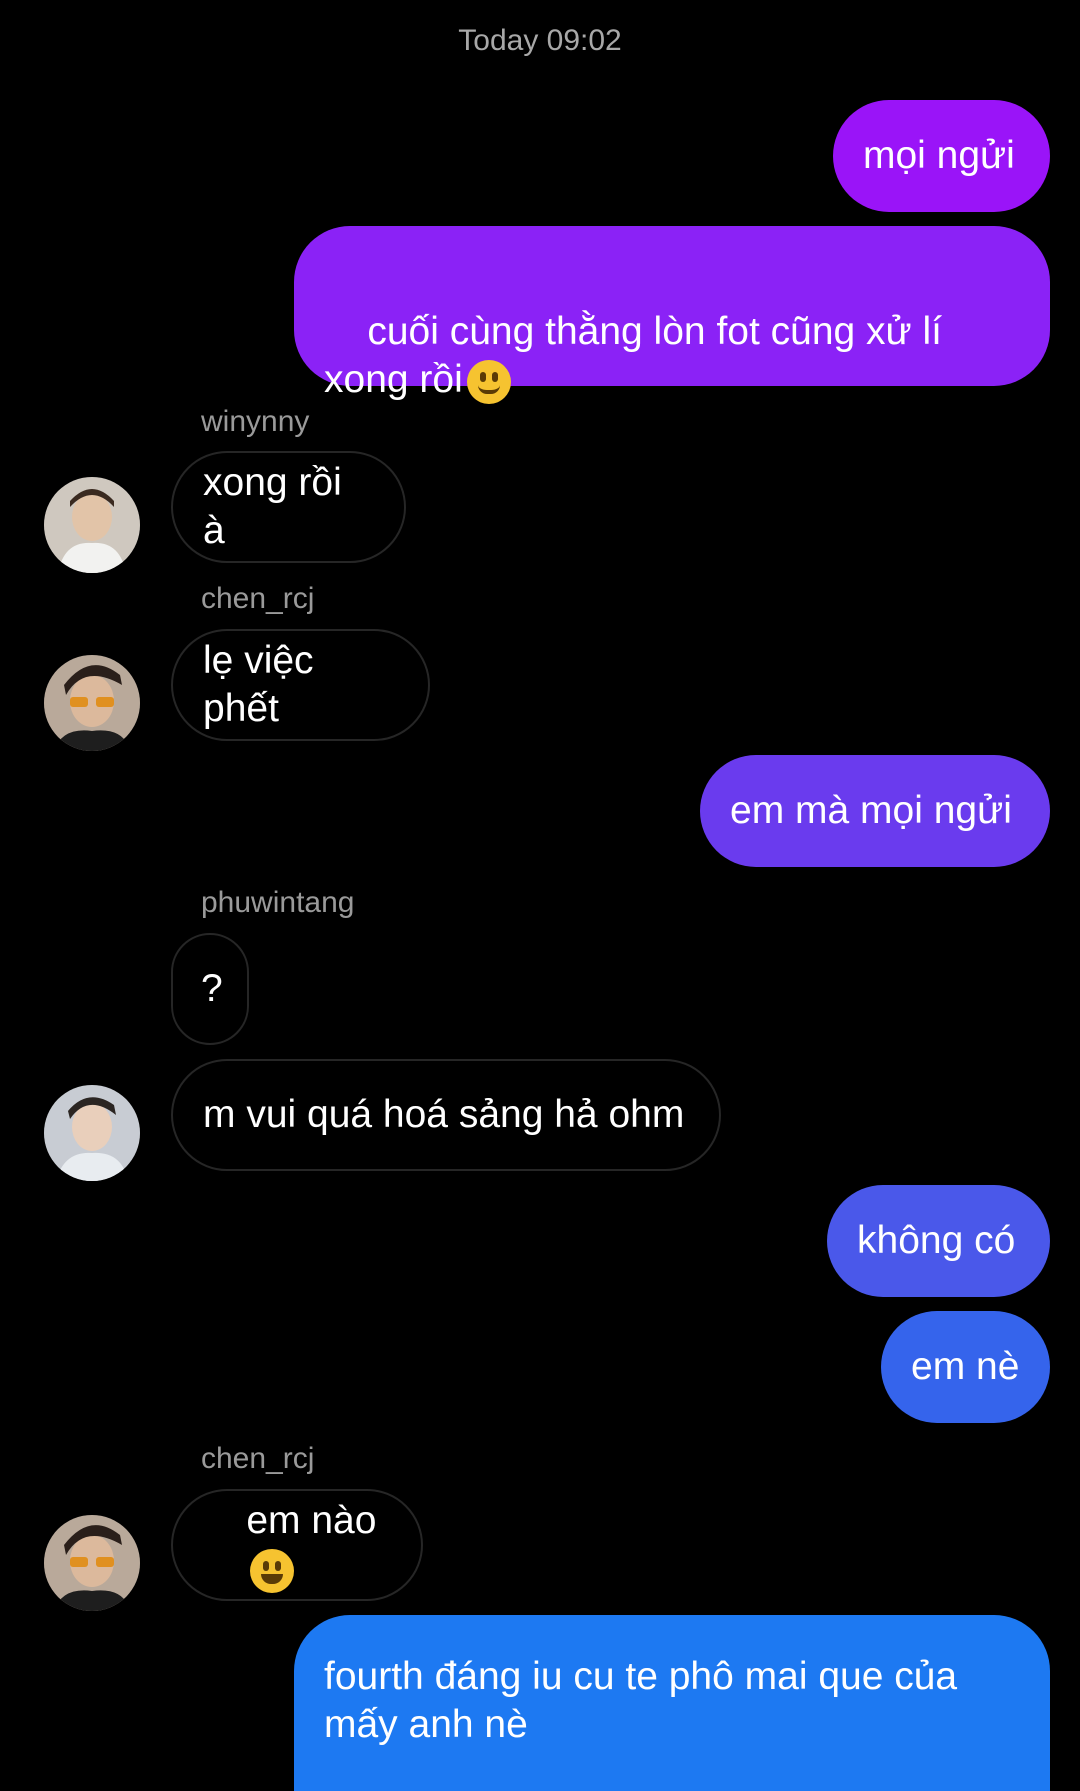  I want to click on message-text: m vui quá hoá sảng hả ohm, so click(444, 1114).